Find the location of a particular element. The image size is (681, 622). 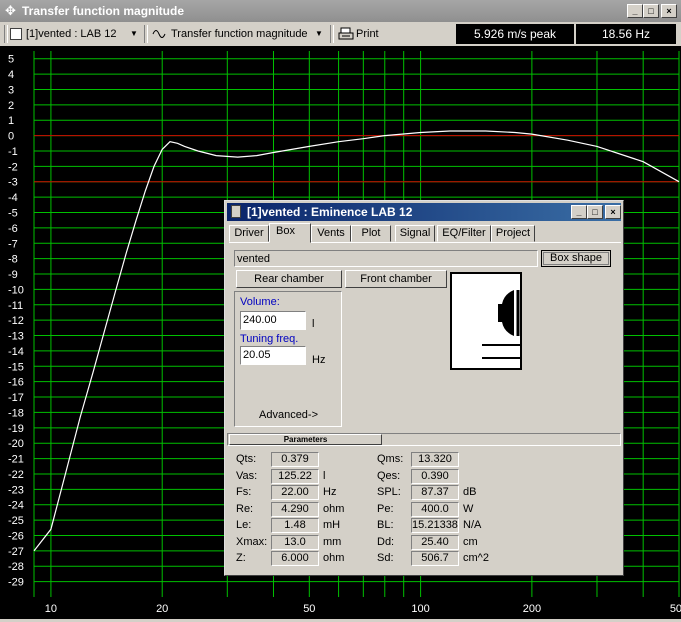

dialog-minimize-button: _ is located at coordinates (579, 212).